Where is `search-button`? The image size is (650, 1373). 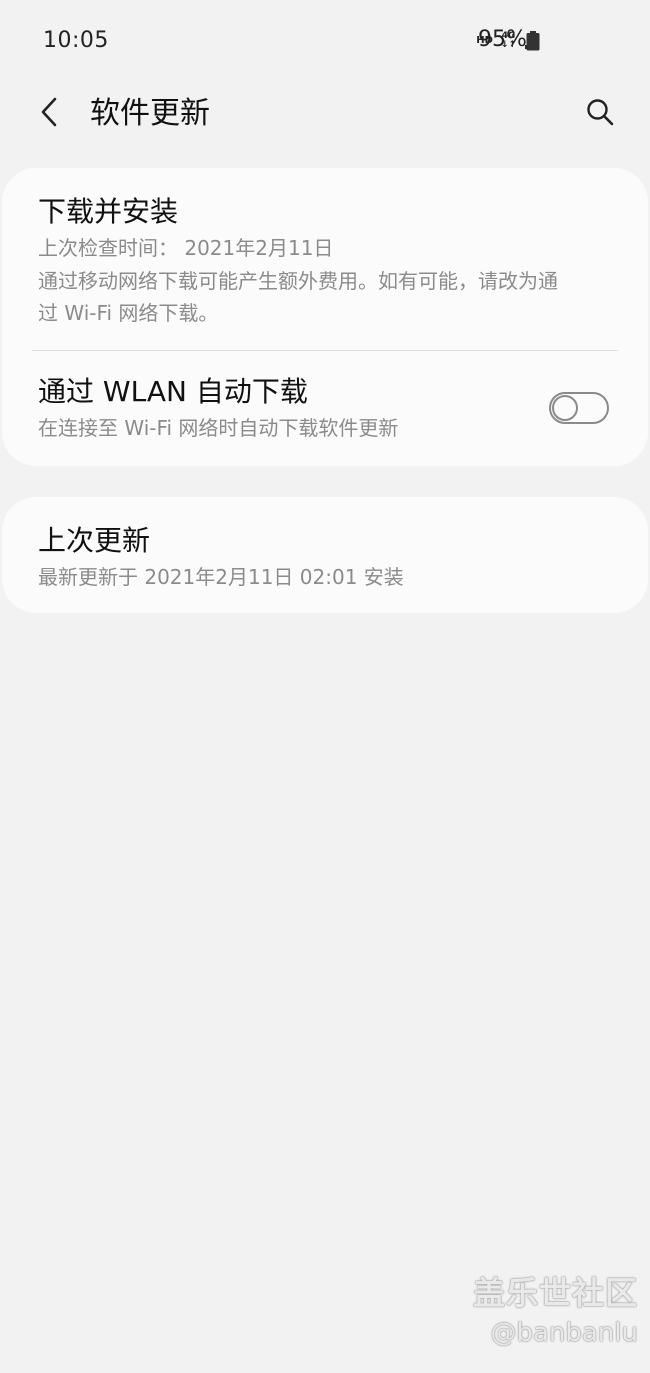
search-button is located at coordinates (600, 114).